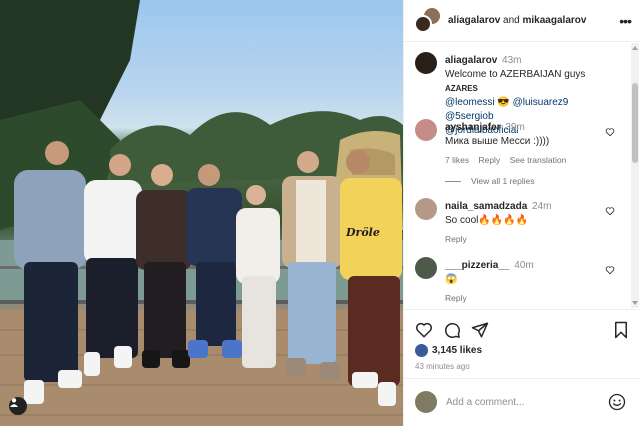 The image size is (640, 426). Describe the element at coordinates (18, 406) in the screenshot. I see `tagged-user-icon` at that location.